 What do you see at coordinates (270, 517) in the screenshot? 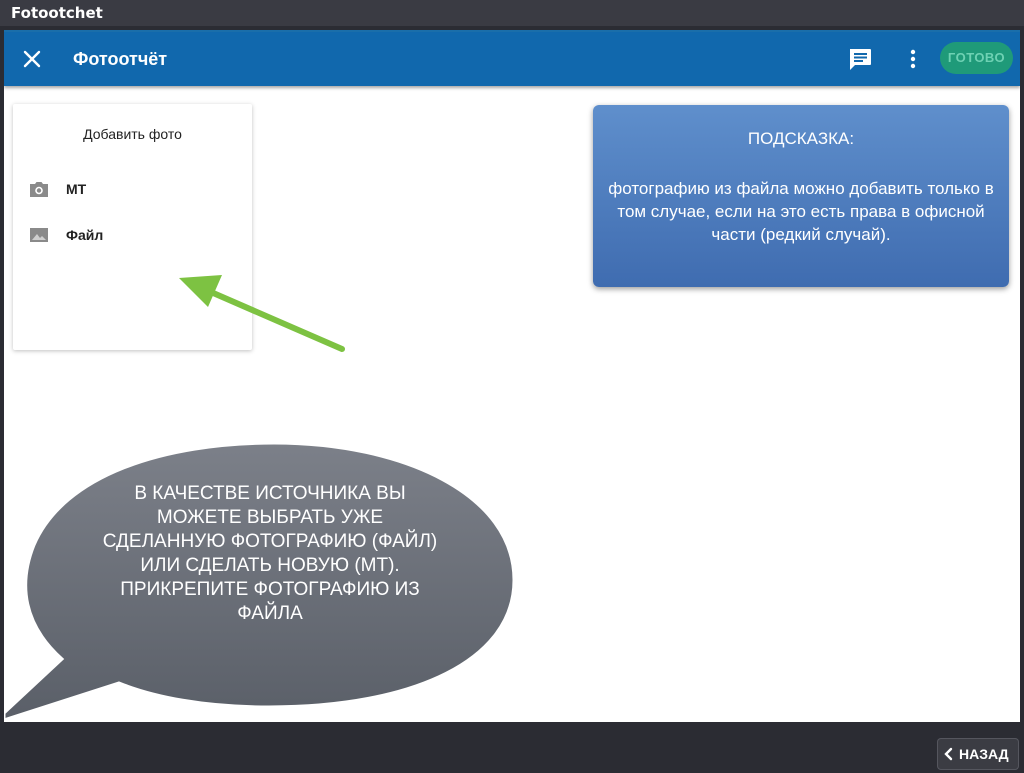
I see `callout-line: МОЖЕТЕ ВЫБРАТЬ УЖЕ` at bounding box center [270, 517].